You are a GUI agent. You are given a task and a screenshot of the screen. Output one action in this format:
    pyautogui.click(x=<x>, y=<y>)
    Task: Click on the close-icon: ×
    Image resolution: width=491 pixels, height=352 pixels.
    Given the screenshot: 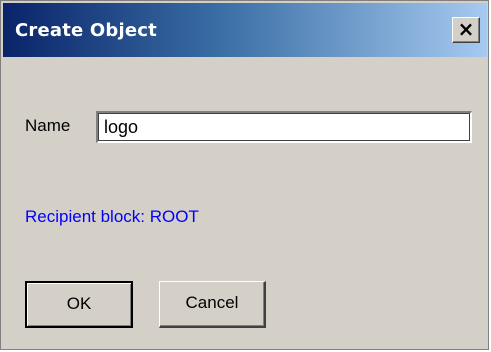 What is the action you would take?
    pyautogui.click(x=466, y=29)
    